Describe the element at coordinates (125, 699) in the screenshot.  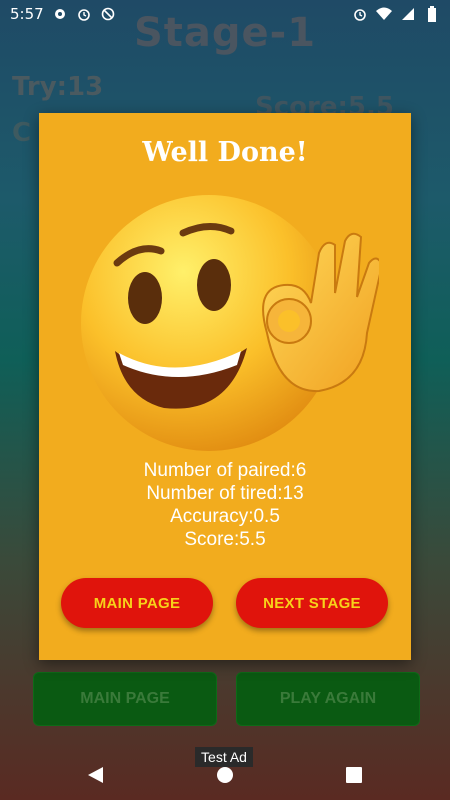
I see `main-page-button-background: MAIN PAGE` at that location.